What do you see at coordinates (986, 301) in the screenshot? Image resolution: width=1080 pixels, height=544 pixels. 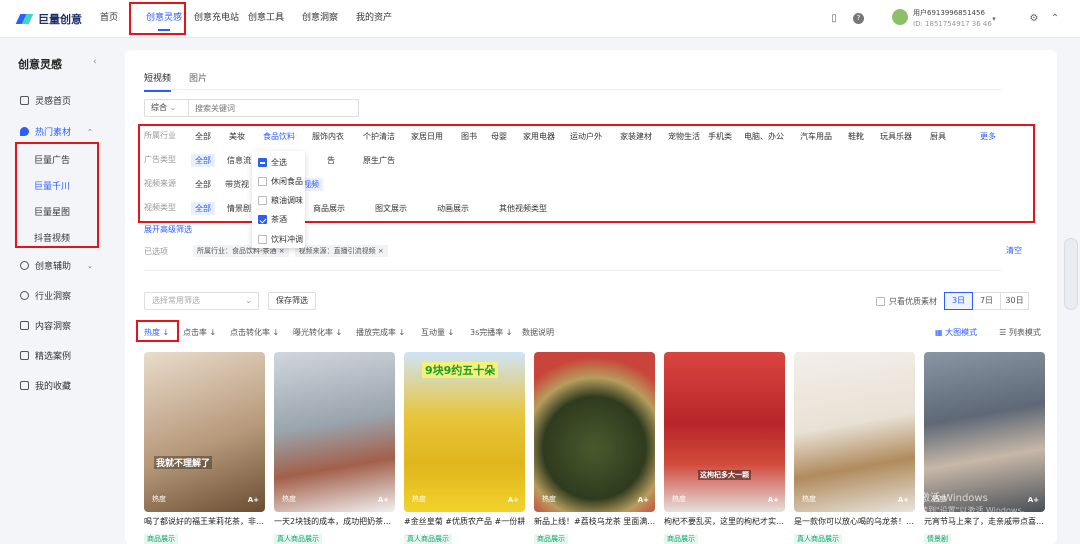 I see `day-option-7: 7日` at bounding box center [986, 301].